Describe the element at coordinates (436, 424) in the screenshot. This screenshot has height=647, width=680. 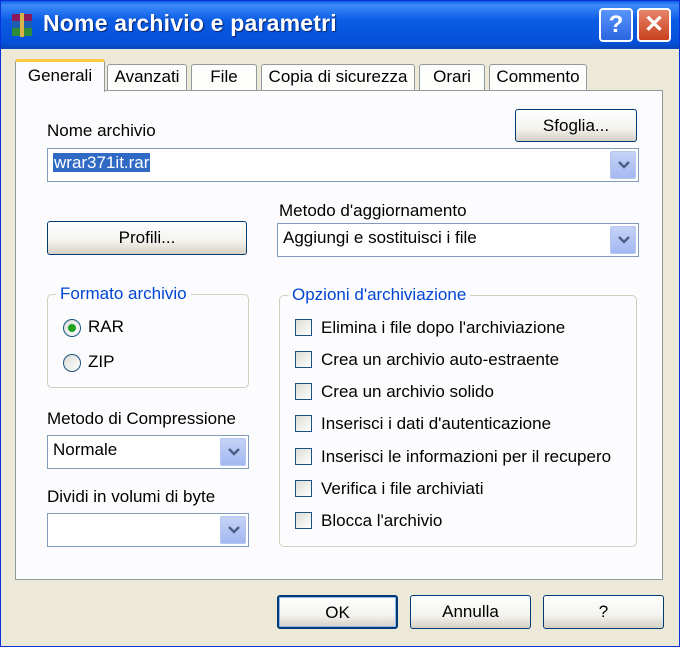
I see `option-authenticity-label: Inserisci i dati d'autenticazione` at that location.